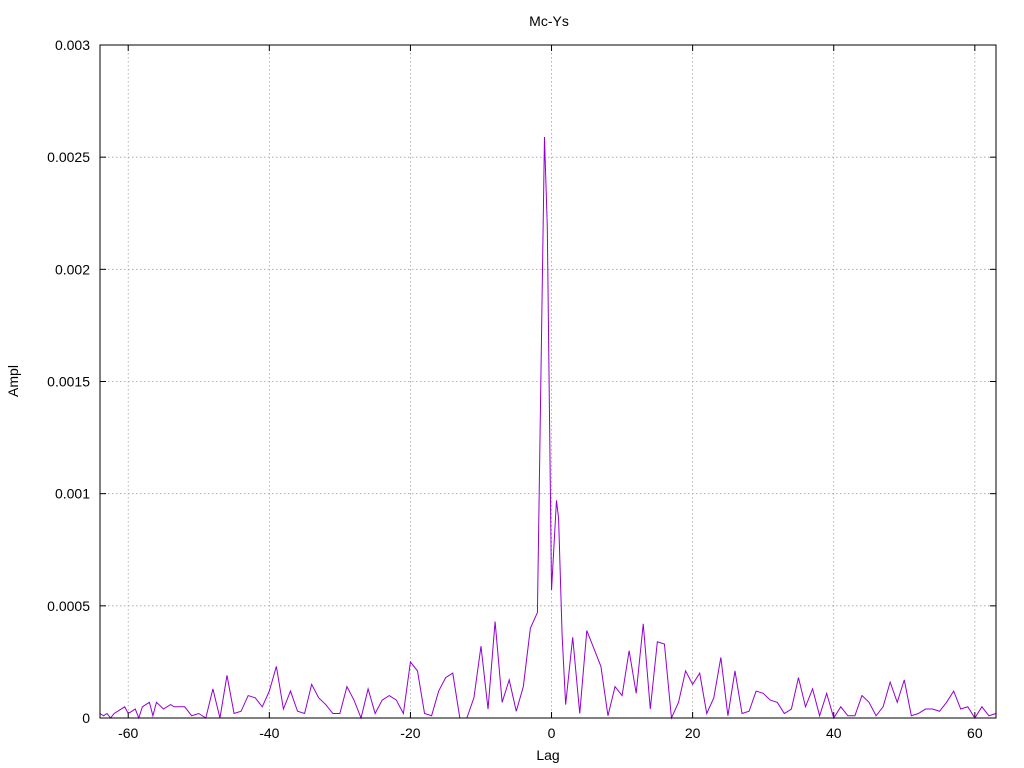  I want to click on x-tick-label: 0, so click(552, 733).